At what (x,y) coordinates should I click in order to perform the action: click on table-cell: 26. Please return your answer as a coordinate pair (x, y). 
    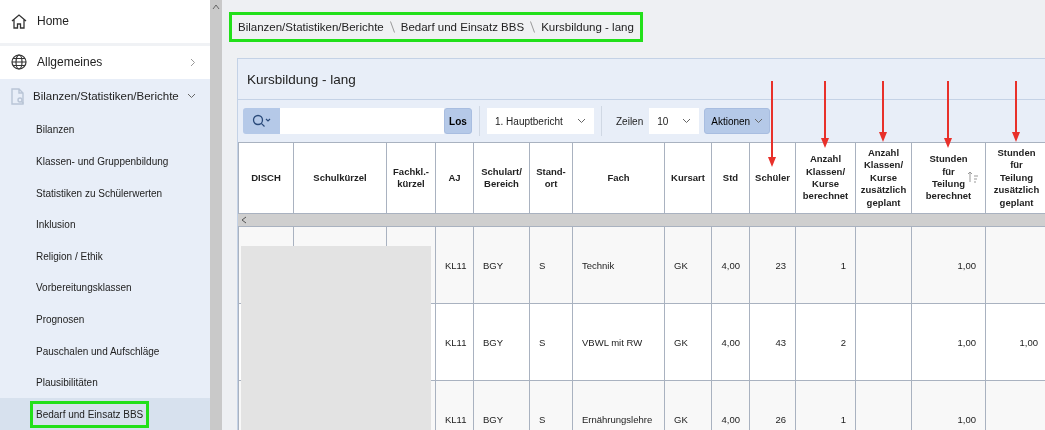
    Looking at the image, I should click on (772, 405).